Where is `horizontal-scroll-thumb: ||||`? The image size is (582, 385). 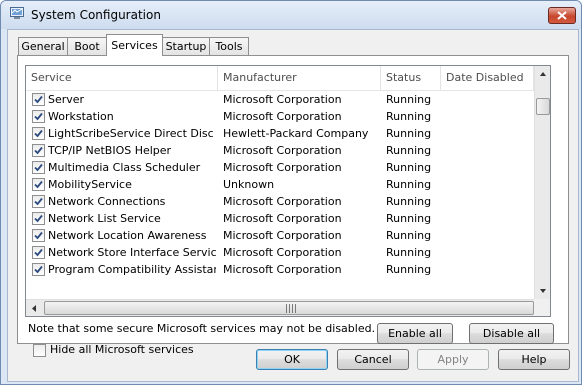
horizontal-scroll-thumb: |||| is located at coordinates (289, 308).